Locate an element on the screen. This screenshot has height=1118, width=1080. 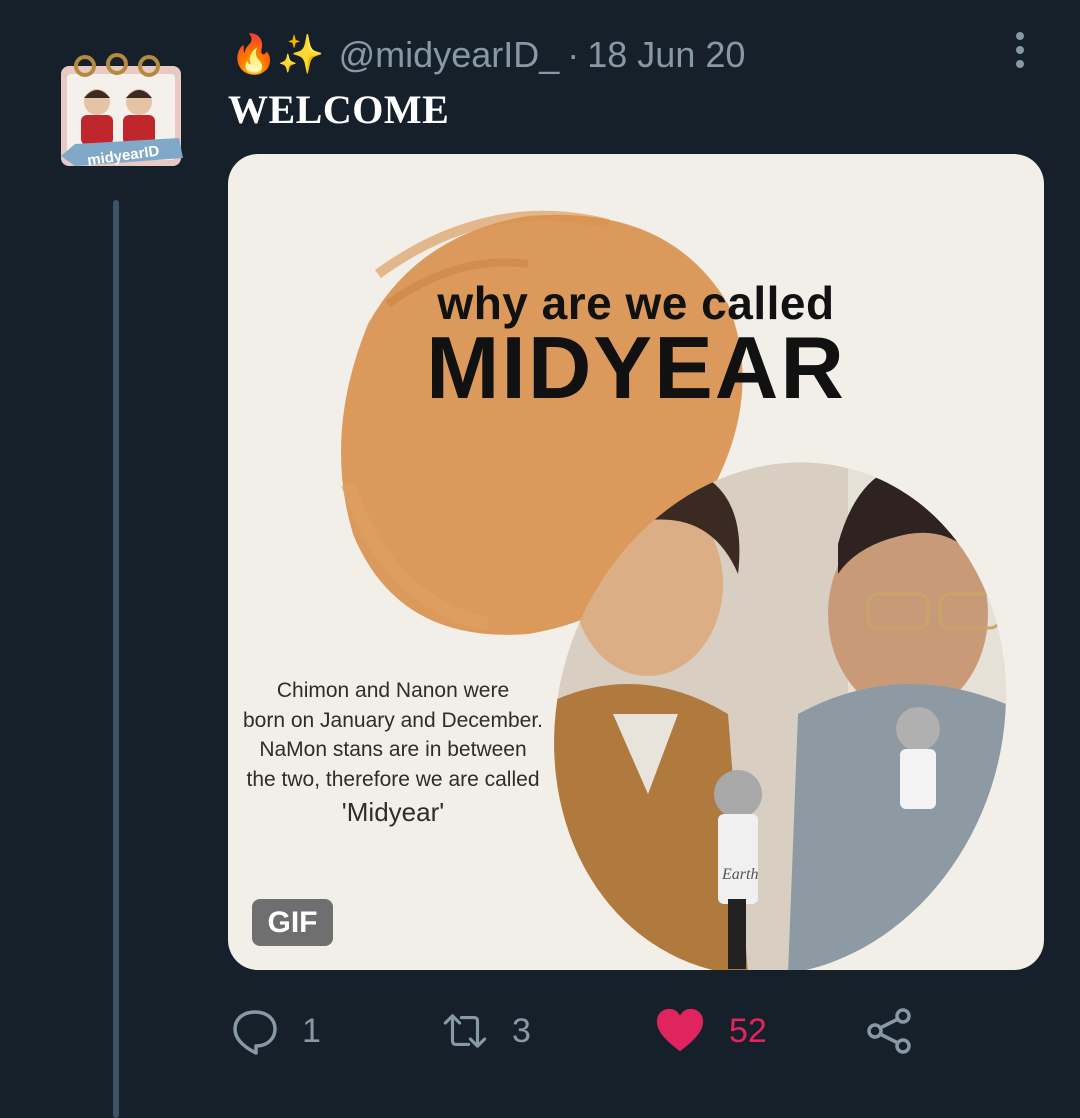
card-body-line: NaMon stans are in between is located at coordinates (393, 749).